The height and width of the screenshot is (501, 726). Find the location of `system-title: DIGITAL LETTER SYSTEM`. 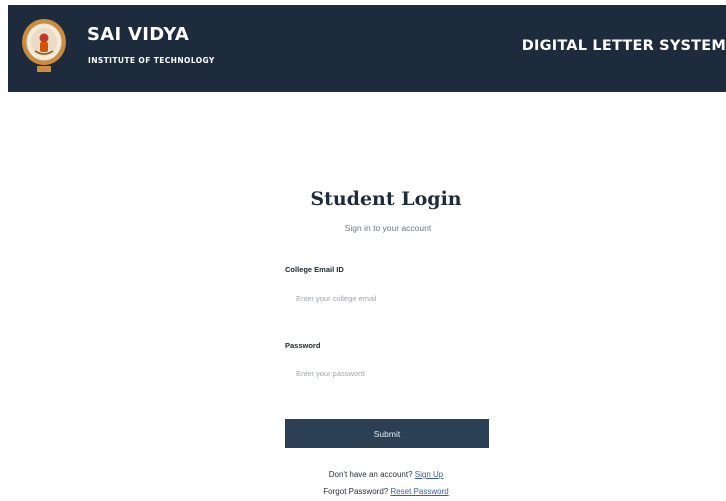

system-title: DIGITAL LETTER SYSTEM is located at coordinates (623, 46).